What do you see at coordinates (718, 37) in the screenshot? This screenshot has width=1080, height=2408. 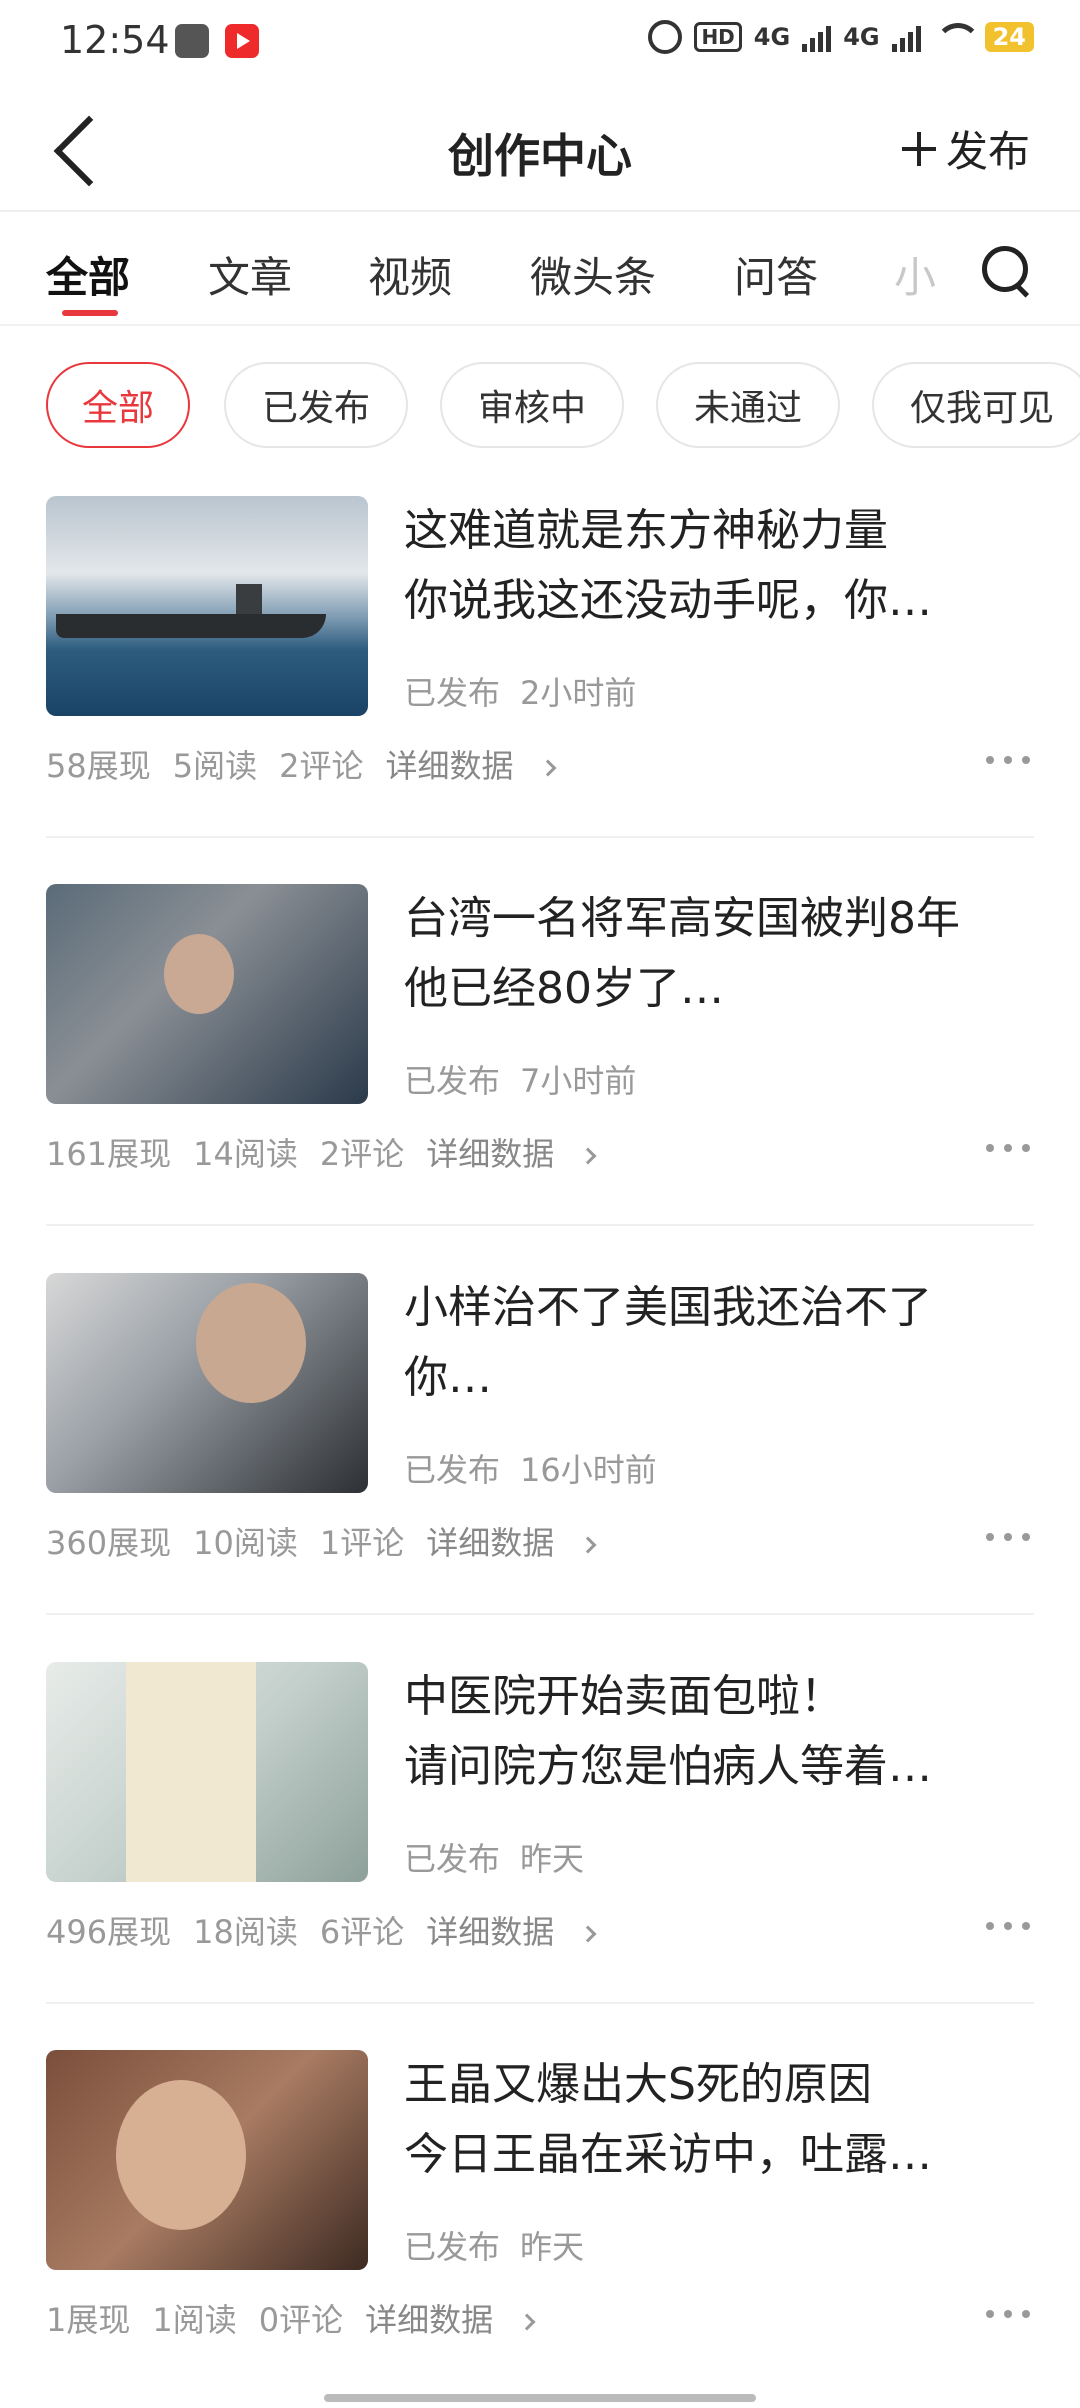 I see `hd-icon: HD` at bounding box center [718, 37].